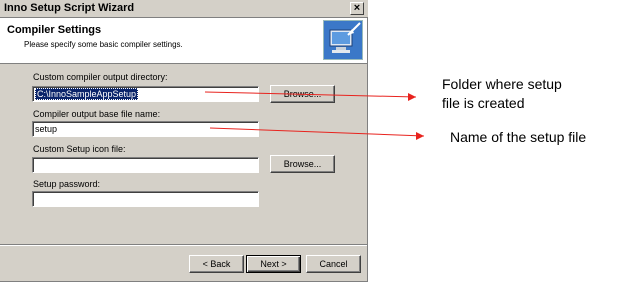  I want to click on annotation-folder: Folder where setup file is created, so click(502, 94).